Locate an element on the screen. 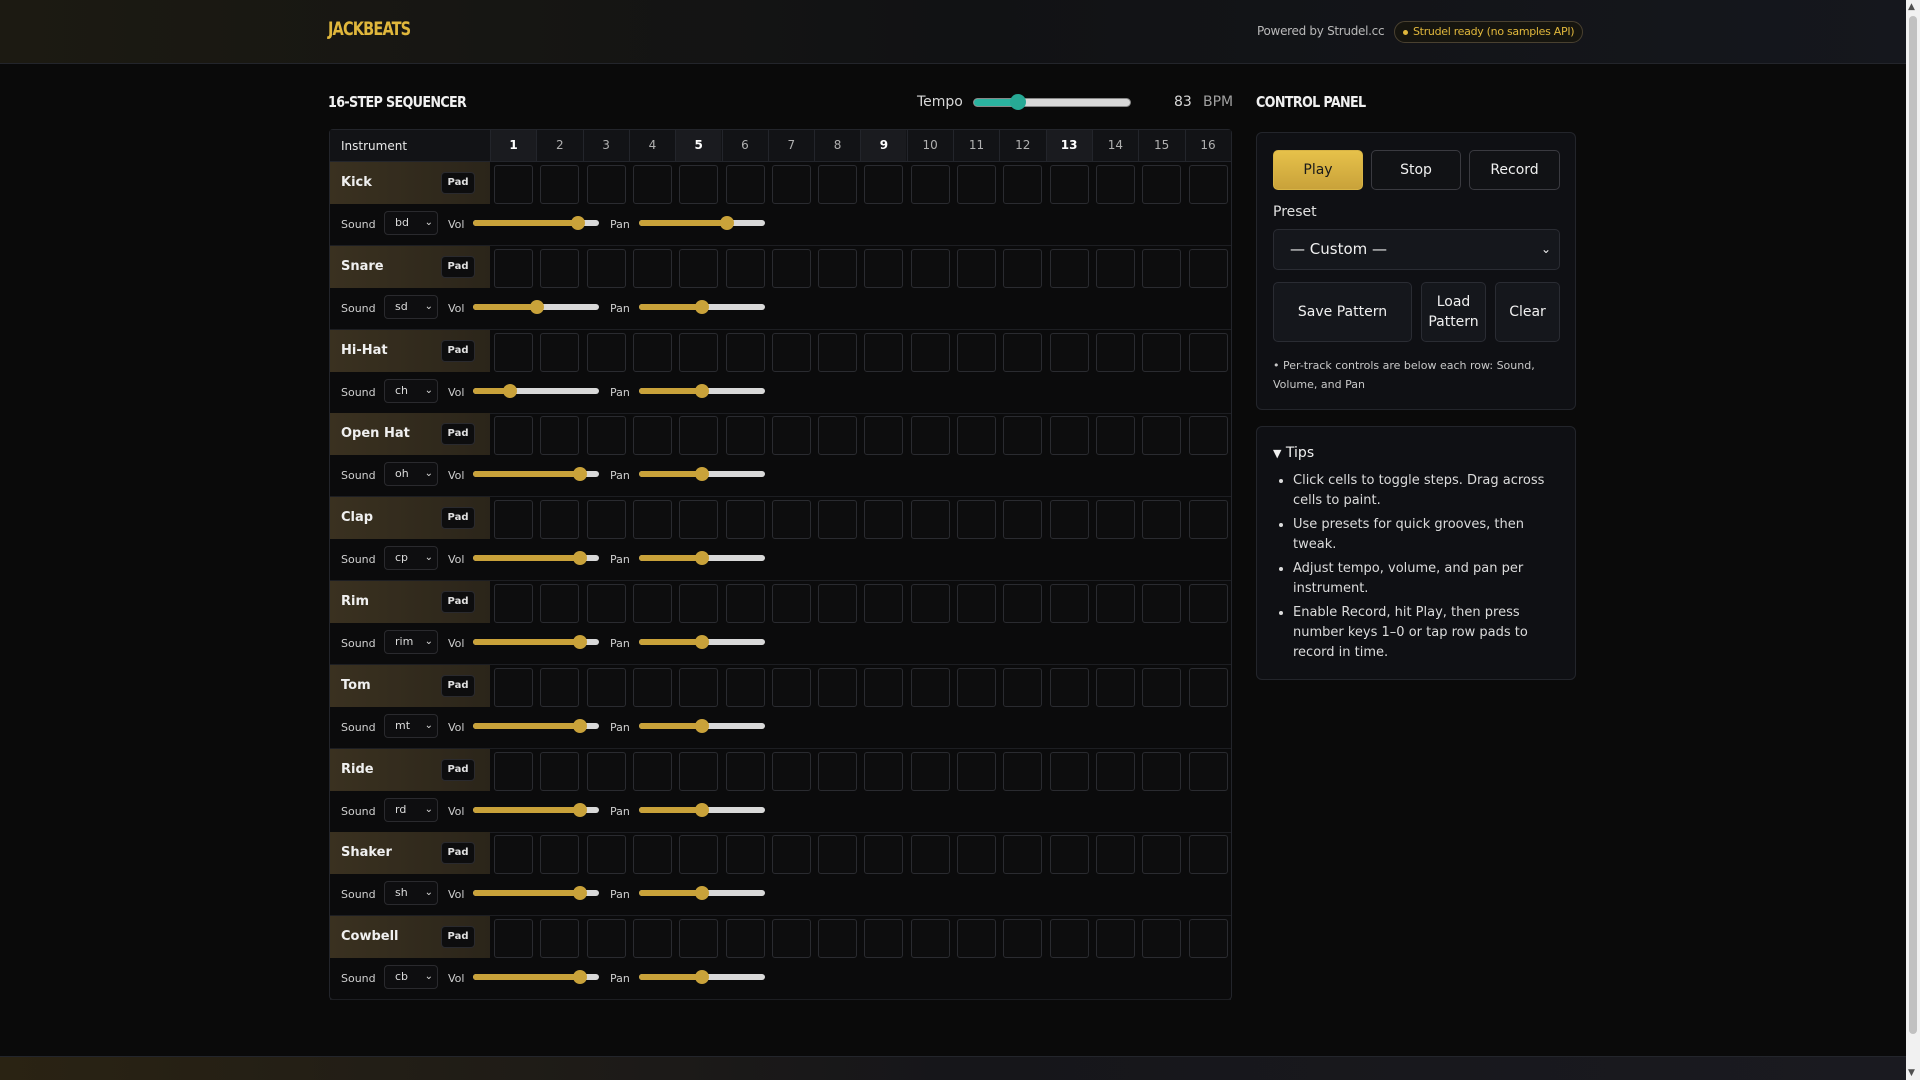  sound-select: cp ⌄ is located at coordinates (411, 558).